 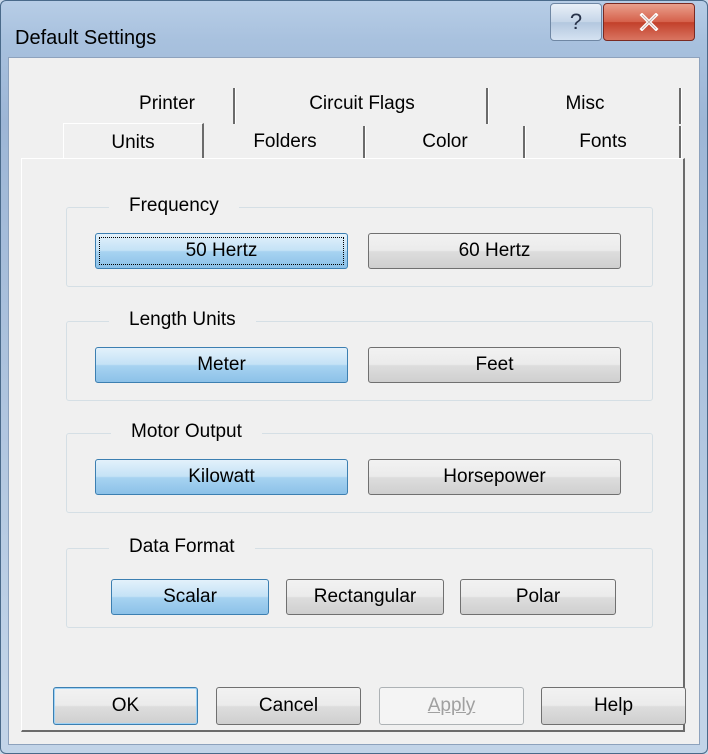 I want to click on scalar-button: Scalar, so click(x=190, y=597).